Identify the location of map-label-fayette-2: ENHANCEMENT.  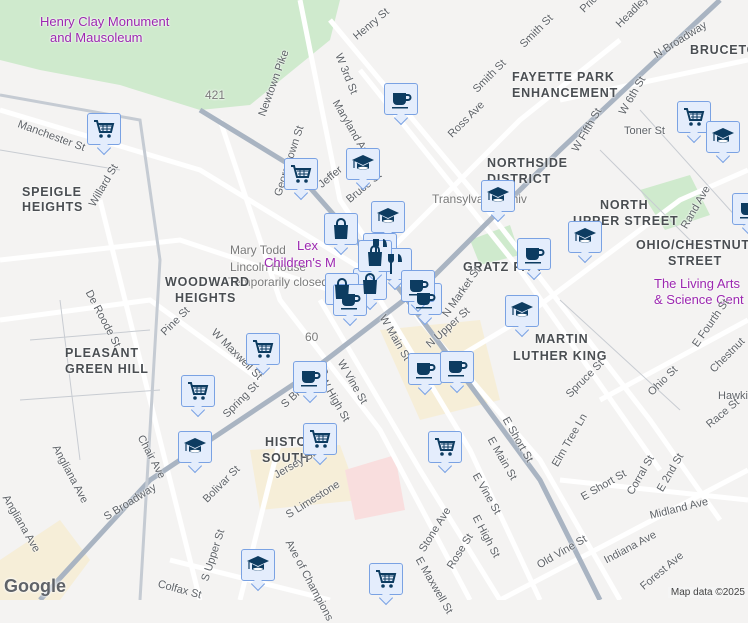
(565, 93).